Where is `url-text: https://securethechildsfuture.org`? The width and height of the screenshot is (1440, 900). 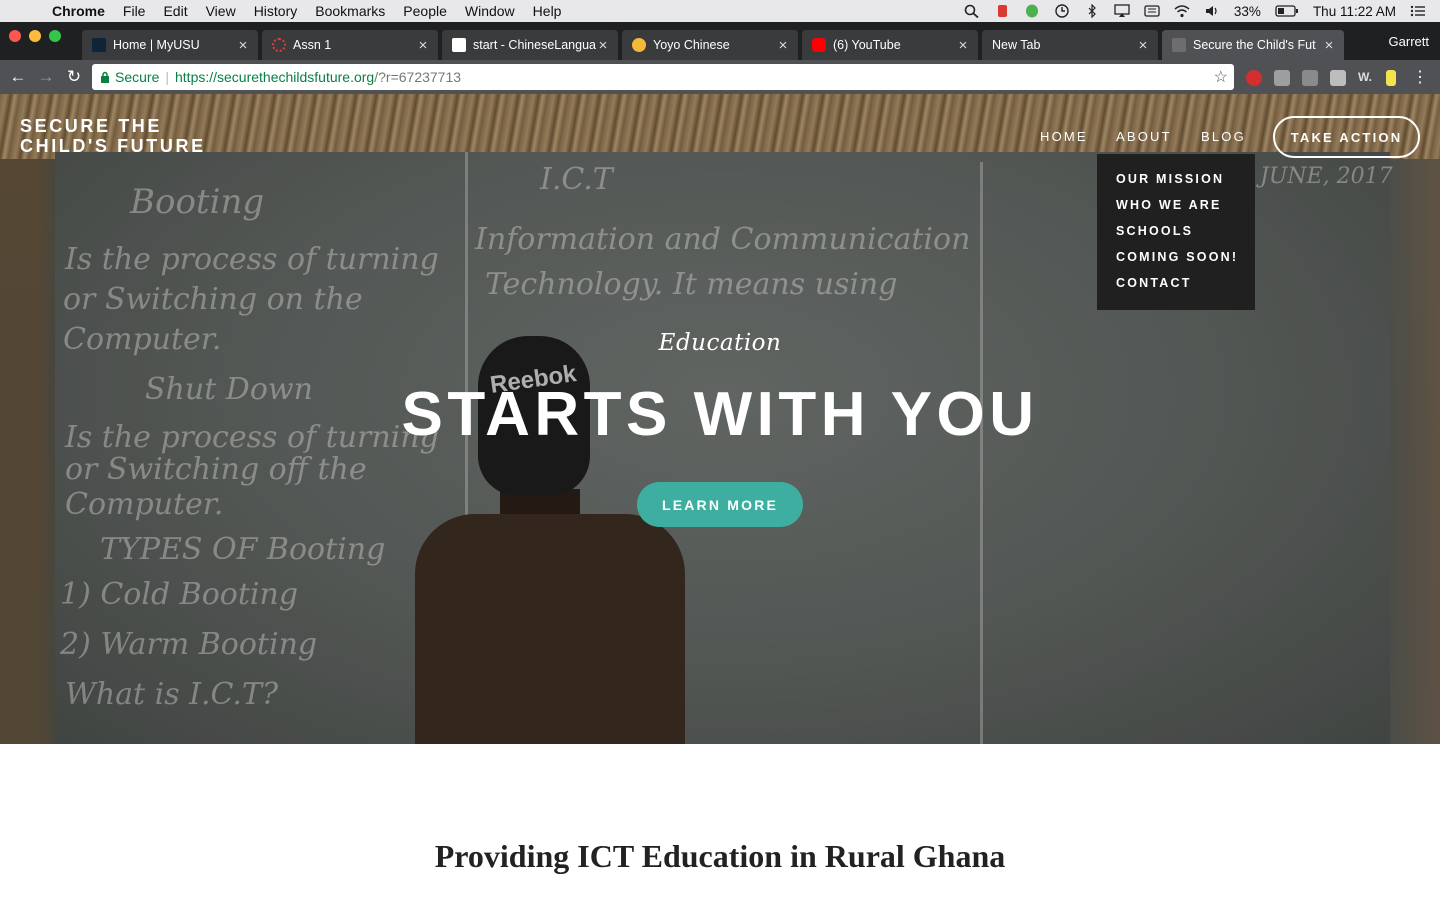
url-text: https://securethechildsfuture.org is located at coordinates (274, 77).